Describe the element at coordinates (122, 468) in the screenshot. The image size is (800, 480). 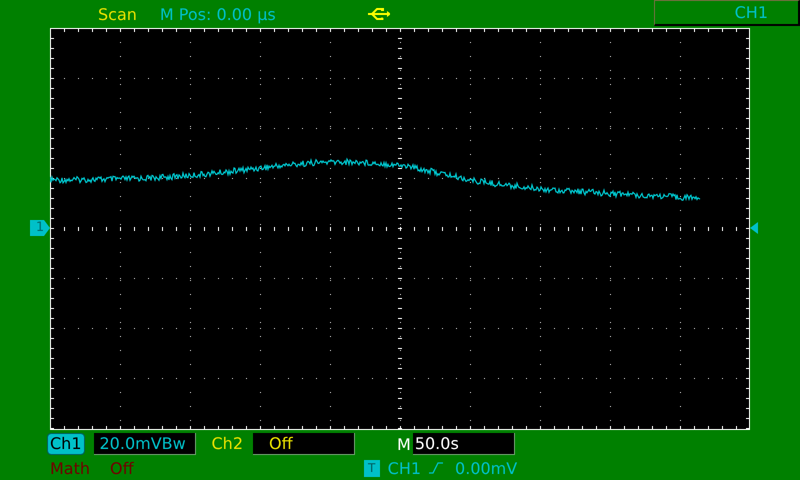
I see `math-status: Off` at that location.